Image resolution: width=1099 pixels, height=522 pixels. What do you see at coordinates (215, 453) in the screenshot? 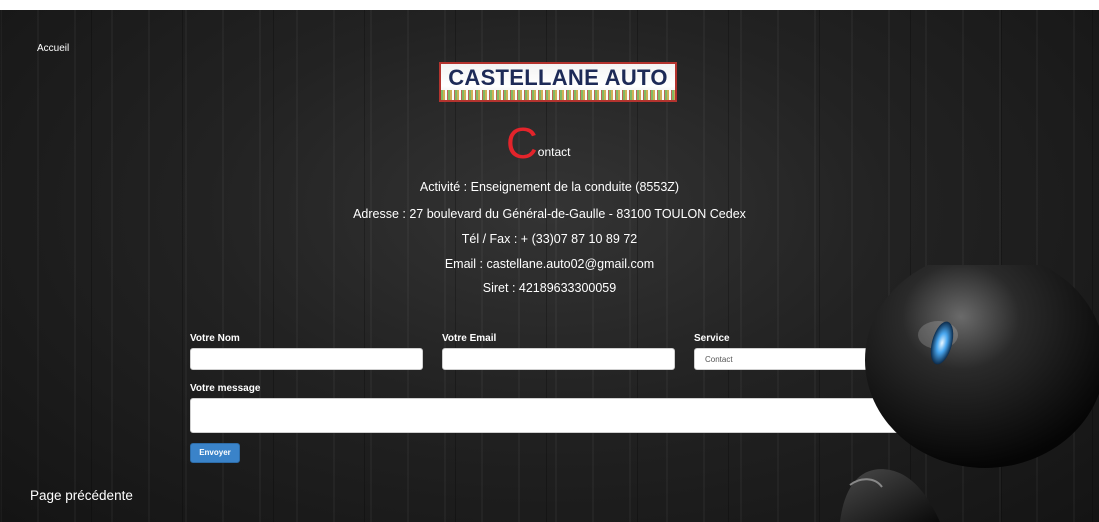
I see `send-button: Envoyer` at bounding box center [215, 453].